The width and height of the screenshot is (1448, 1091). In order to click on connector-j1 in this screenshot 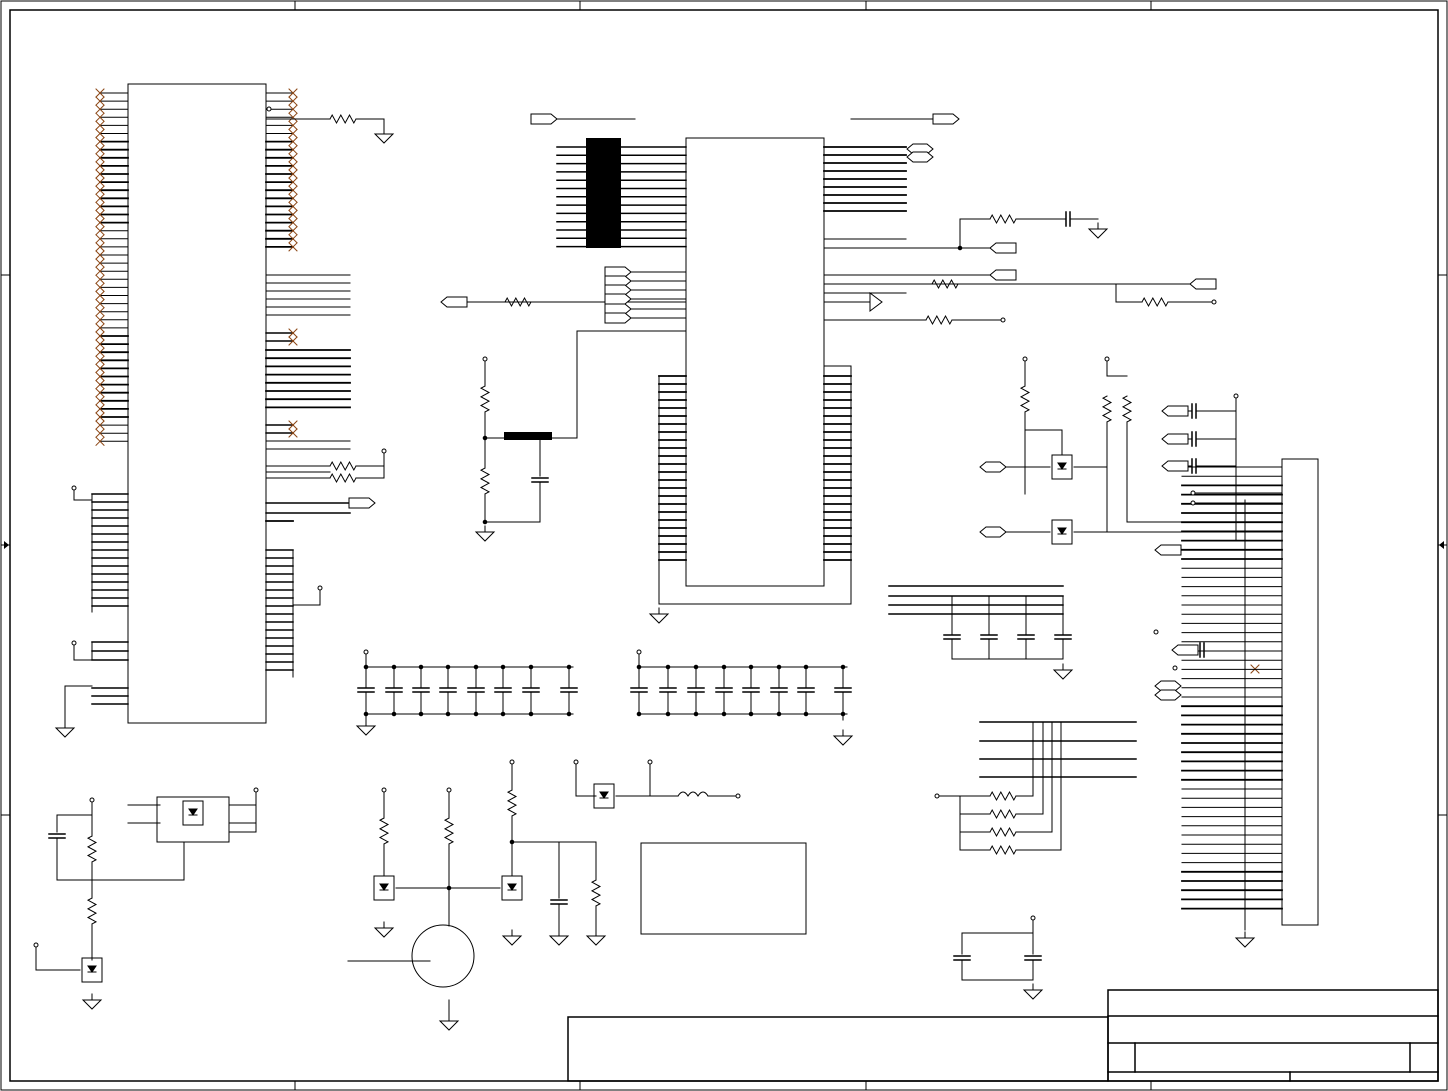, I will do `click(1300, 692)`.